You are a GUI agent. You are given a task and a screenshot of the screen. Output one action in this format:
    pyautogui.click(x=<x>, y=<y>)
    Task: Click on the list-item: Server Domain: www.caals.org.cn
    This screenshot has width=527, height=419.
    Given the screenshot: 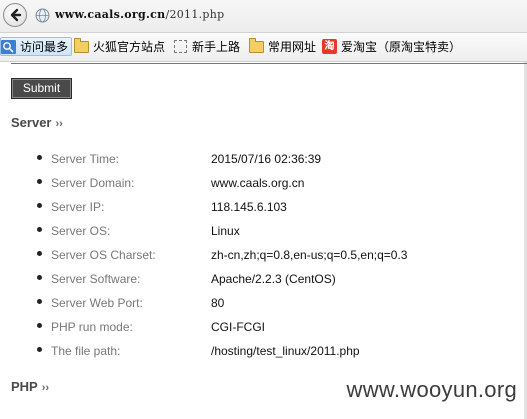 What is the action you would take?
    pyautogui.click(x=263, y=184)
    